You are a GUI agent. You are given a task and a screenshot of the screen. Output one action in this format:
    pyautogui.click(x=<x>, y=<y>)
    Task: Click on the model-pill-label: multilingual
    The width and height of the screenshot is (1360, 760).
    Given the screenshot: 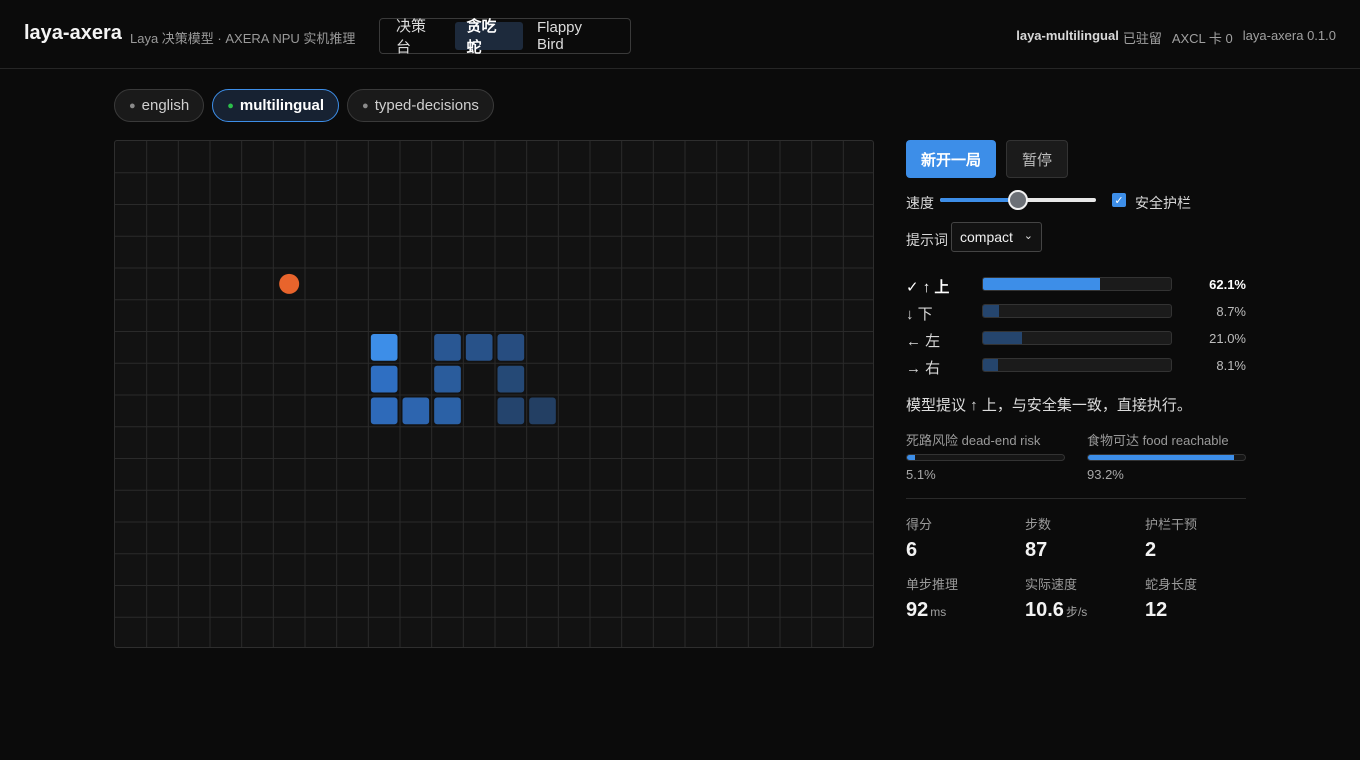 What is the action you would take?
    pyautogui.click(x=282, y=105)
    